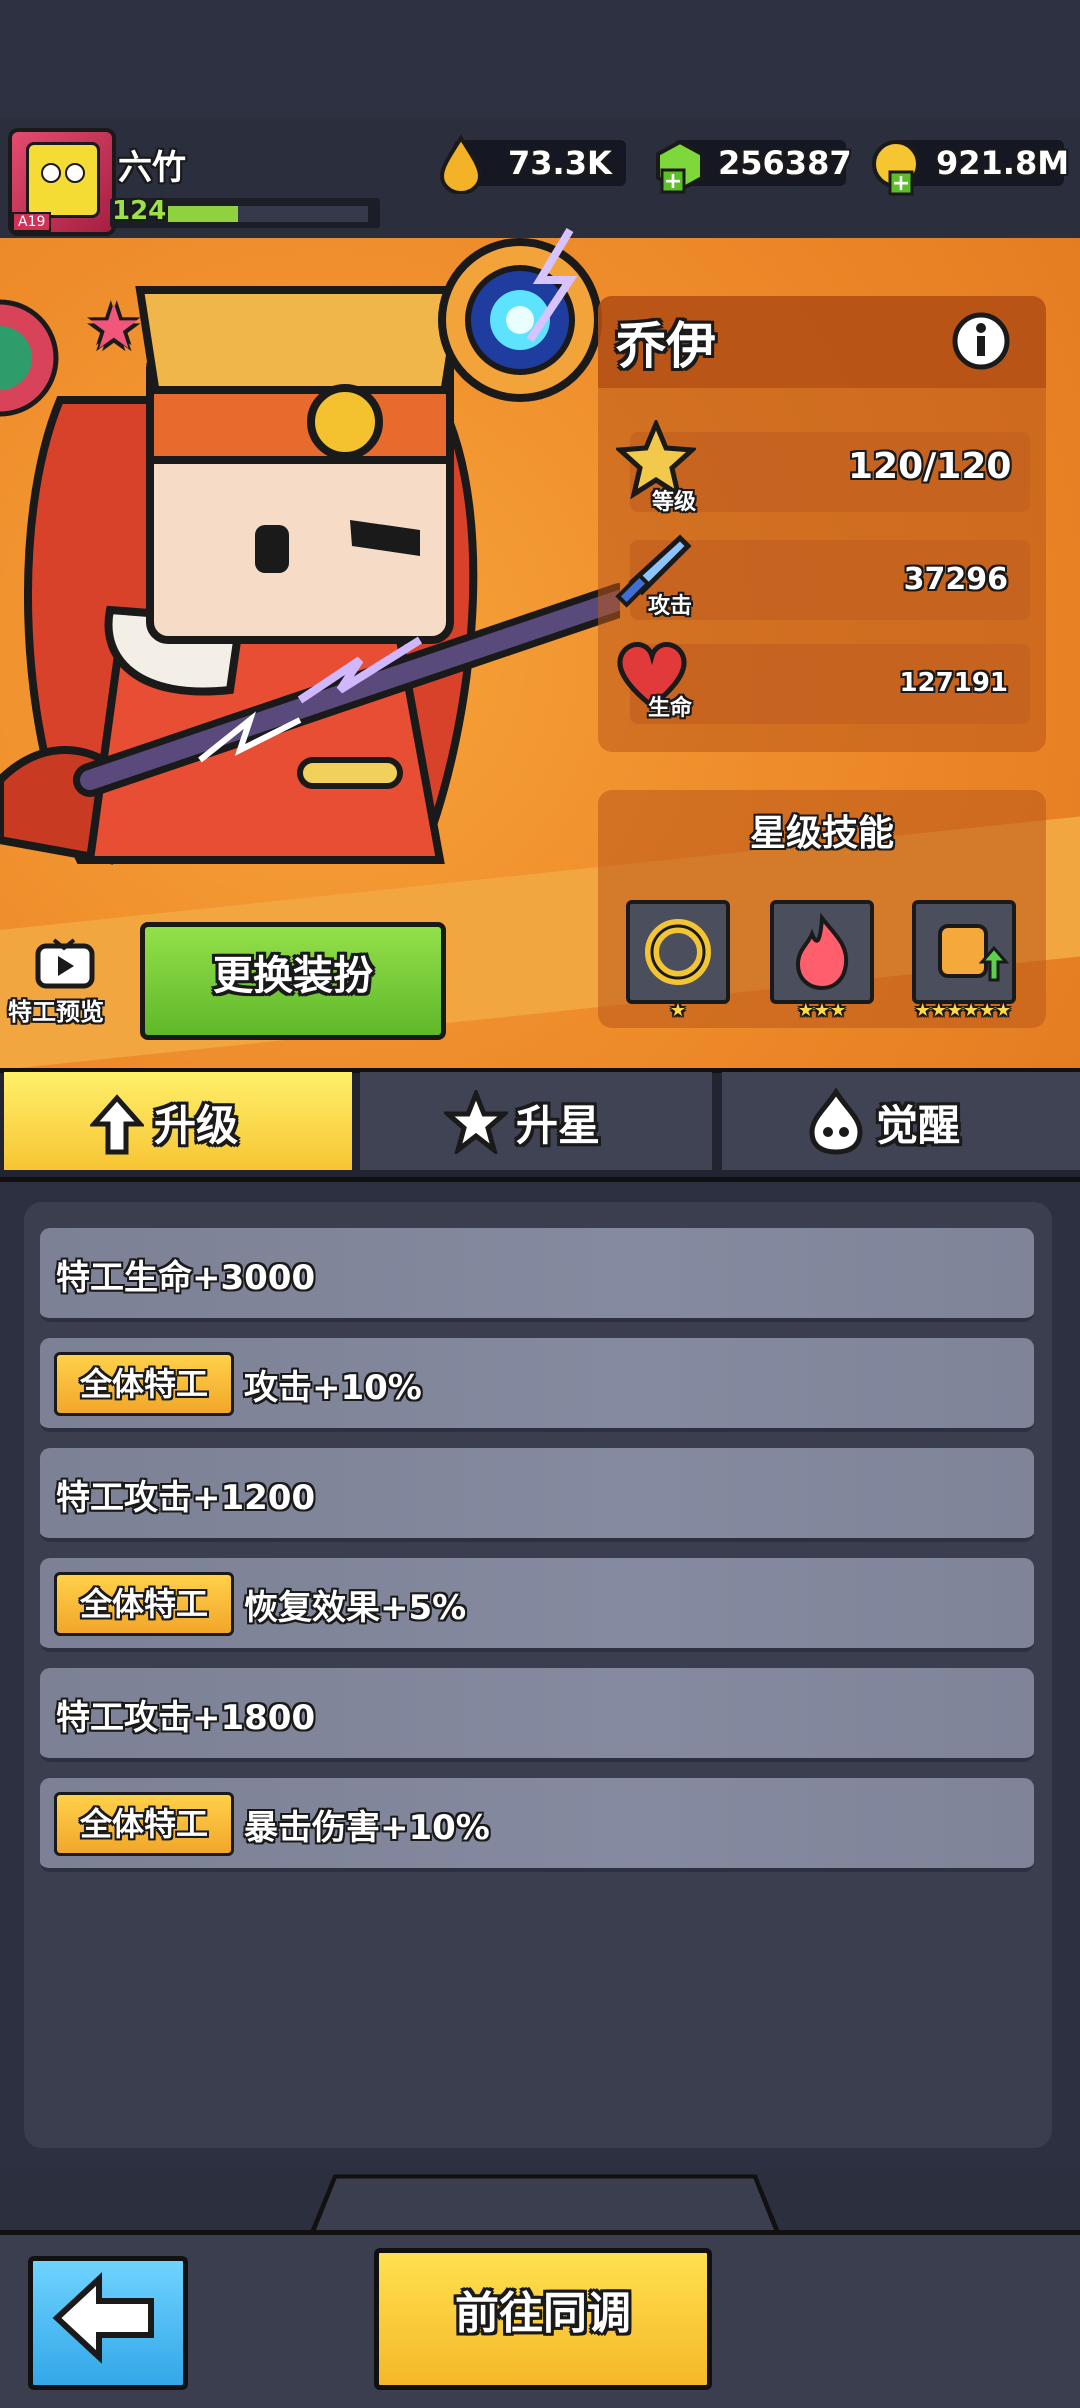 The height and width of the screenshot is (2408, 1080). Describe the element at coordinates (537, 1605) in the screenshot. I see `upgrade-row: 全体特工 恢复效果+5%` at that location.